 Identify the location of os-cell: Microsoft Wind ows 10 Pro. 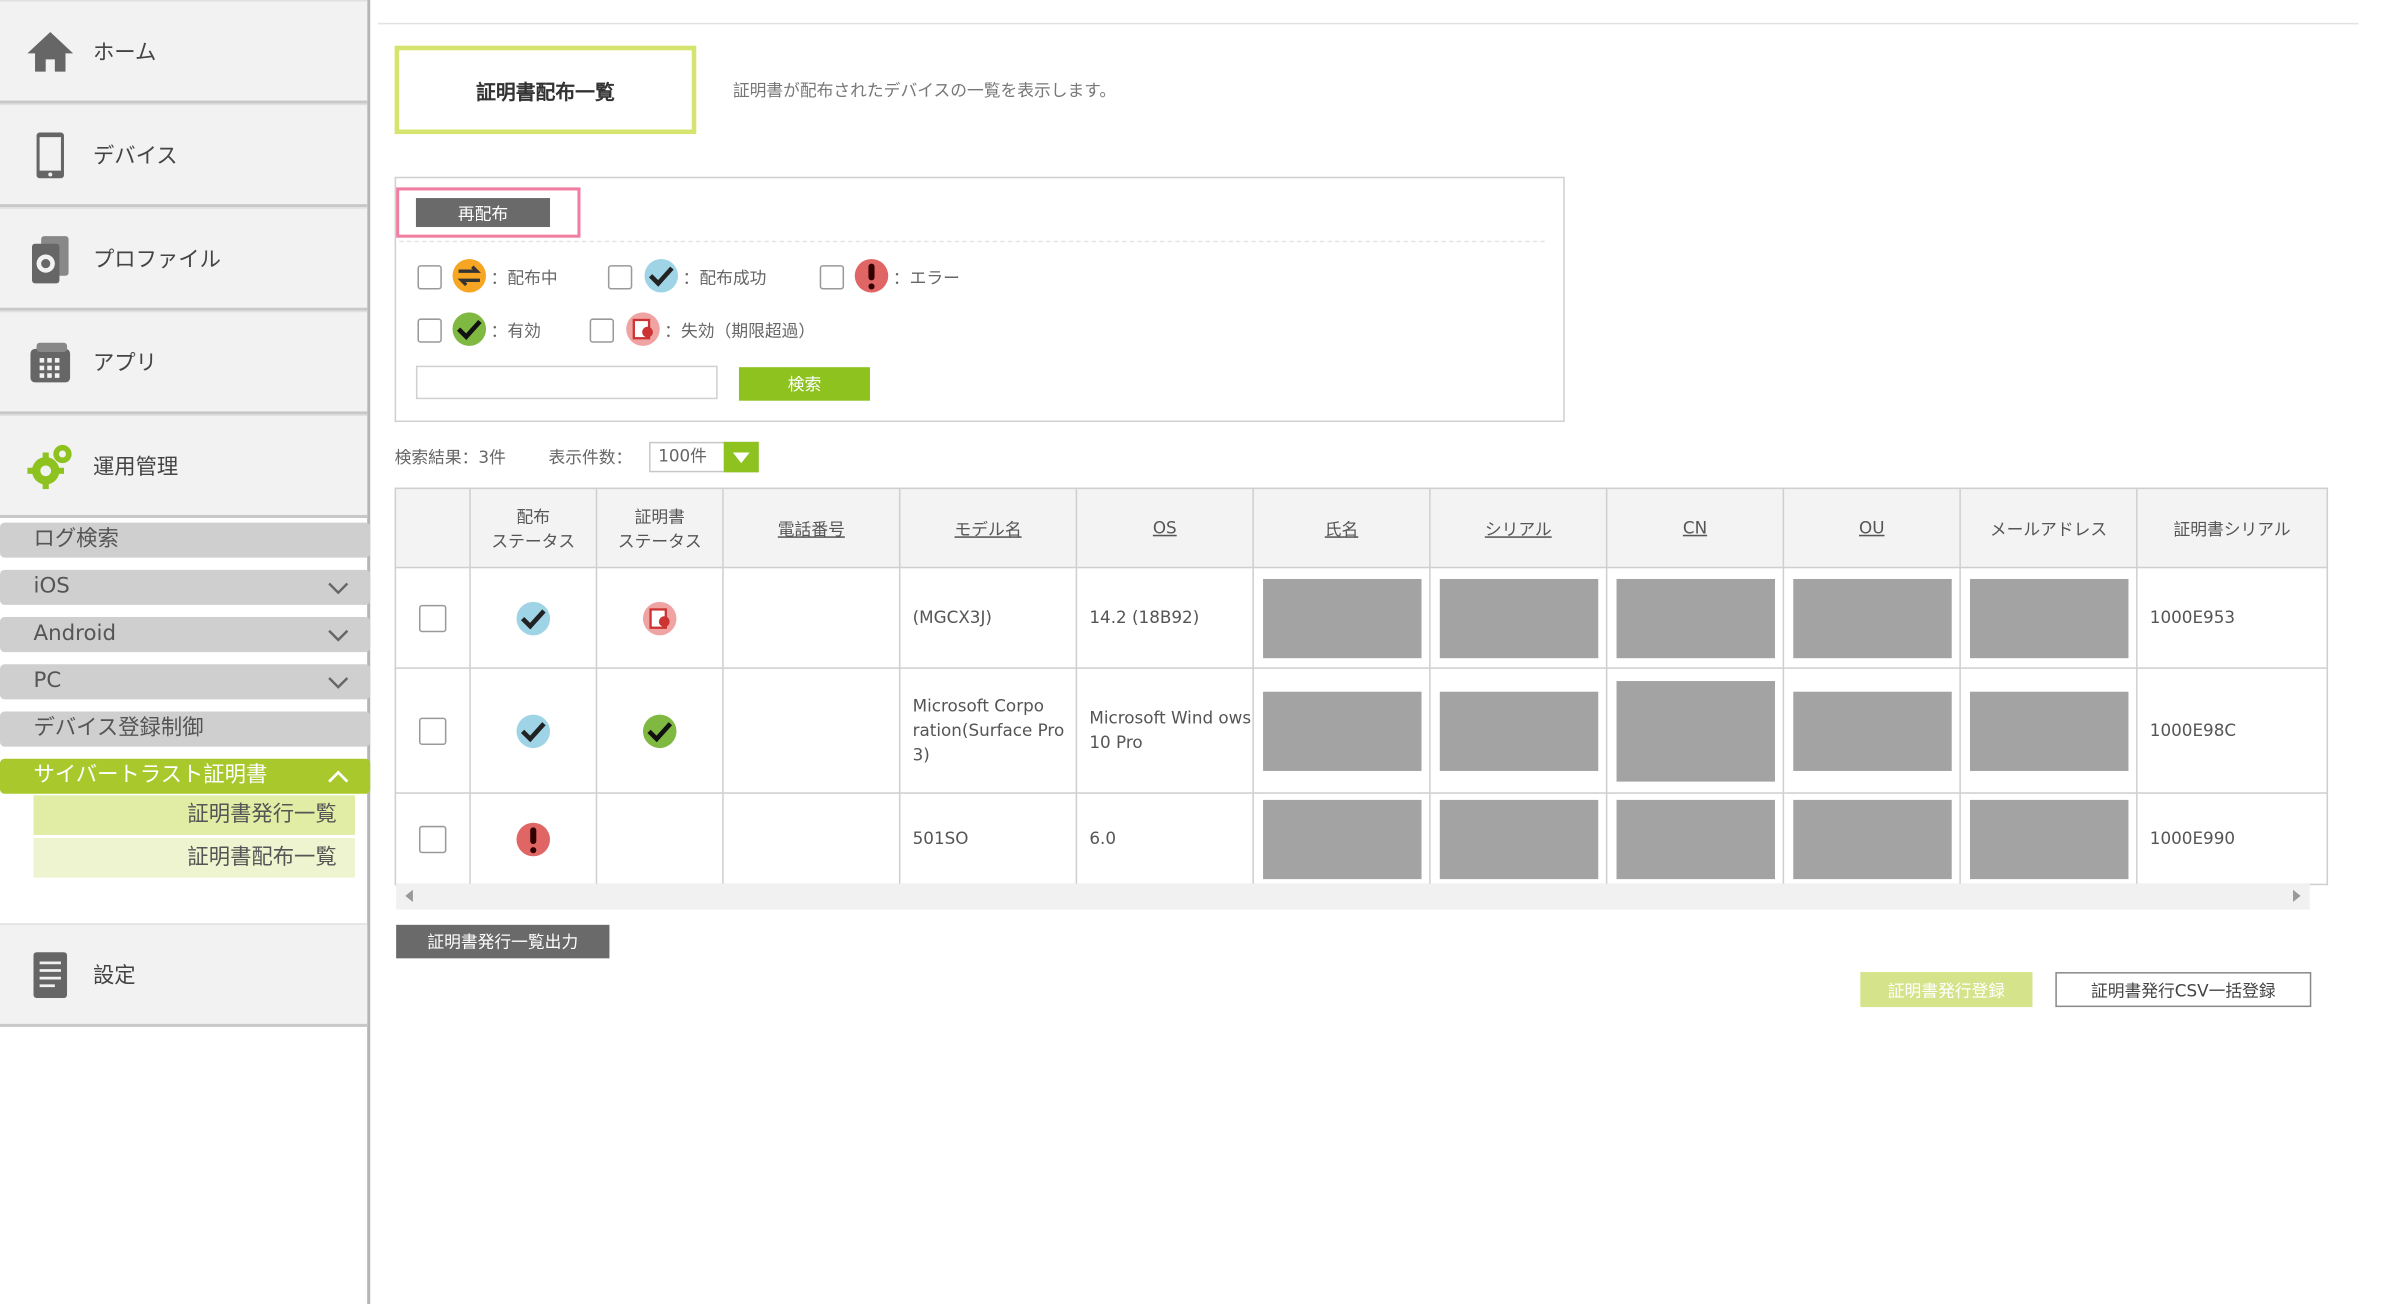
(1164, 730).